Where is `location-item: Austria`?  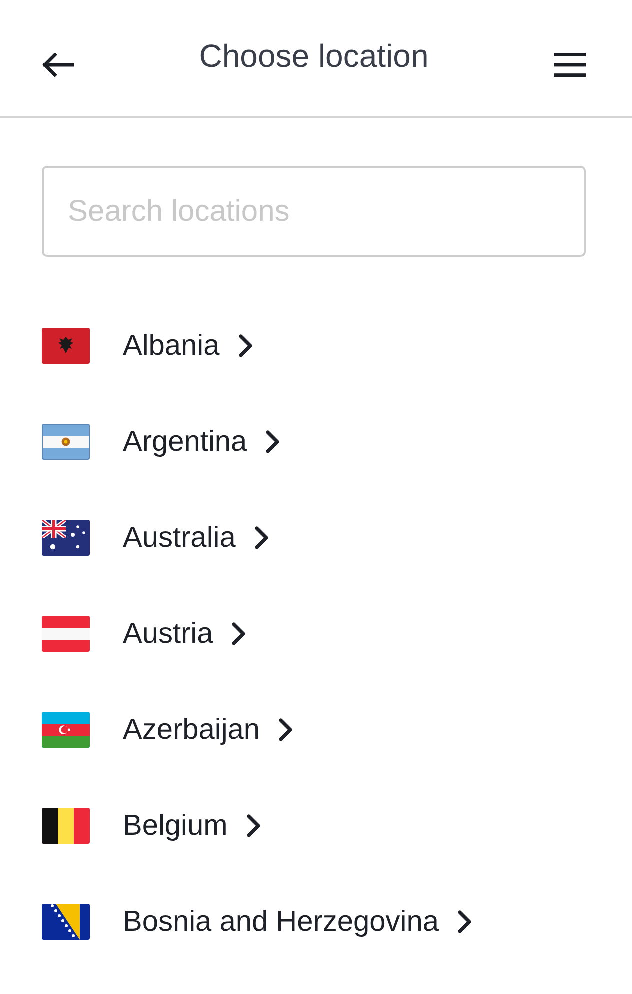
location-item: Austria is located at coordinates (145, 634).